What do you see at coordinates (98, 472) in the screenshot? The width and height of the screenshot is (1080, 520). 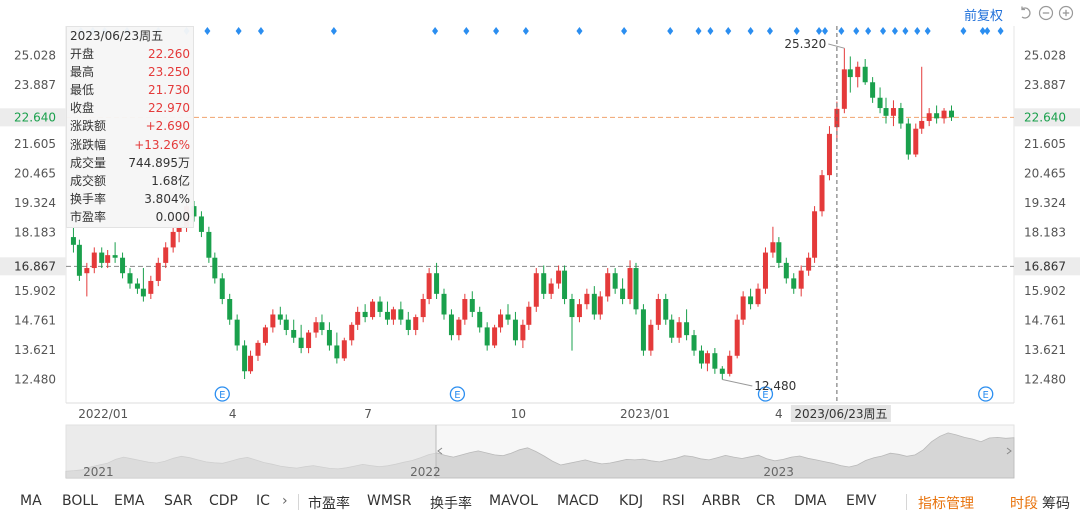 I see `navigator-year-label: 2021` at bounding box center [98, 472].